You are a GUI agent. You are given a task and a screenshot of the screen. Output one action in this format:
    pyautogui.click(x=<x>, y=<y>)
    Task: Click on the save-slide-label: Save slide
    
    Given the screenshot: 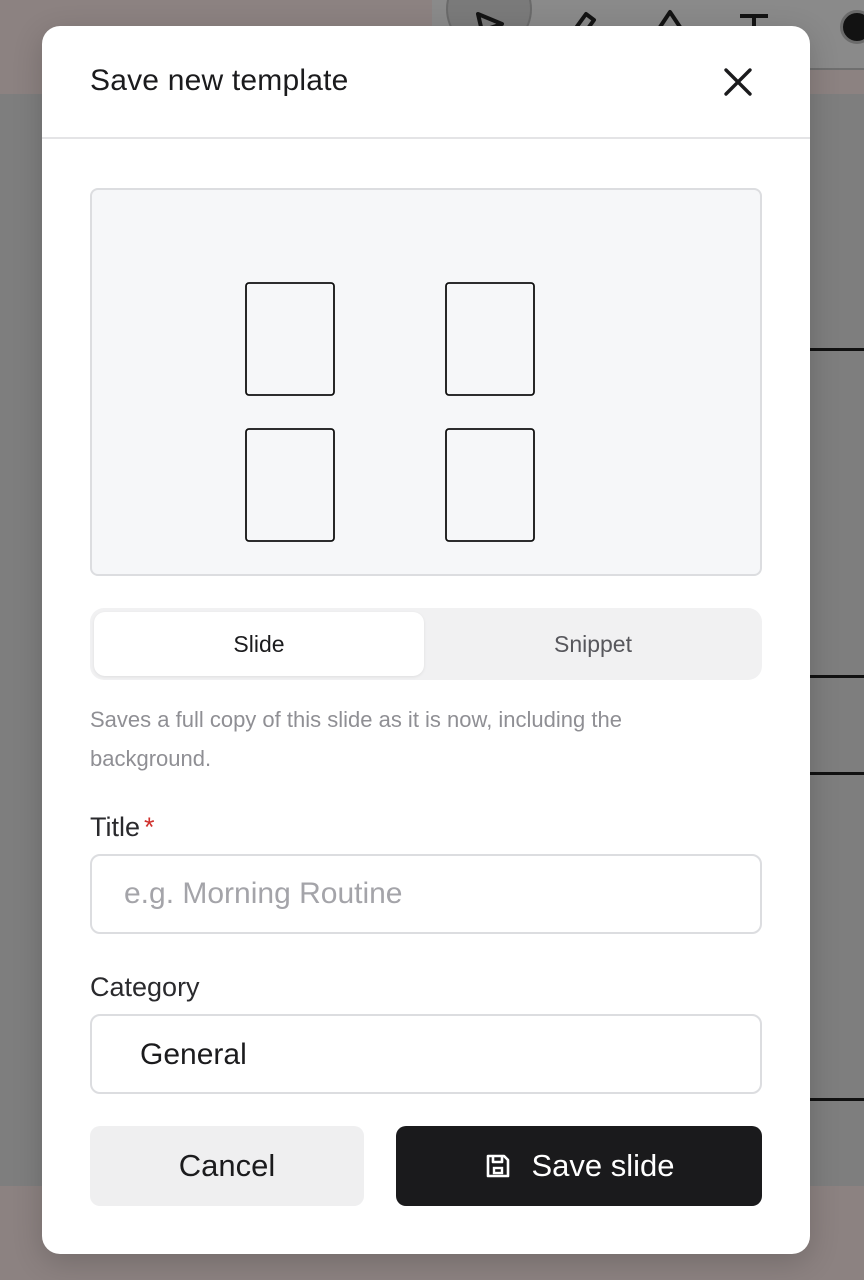 What is the action you would take?
    pyautogui.click(x=603, y=1165)
    